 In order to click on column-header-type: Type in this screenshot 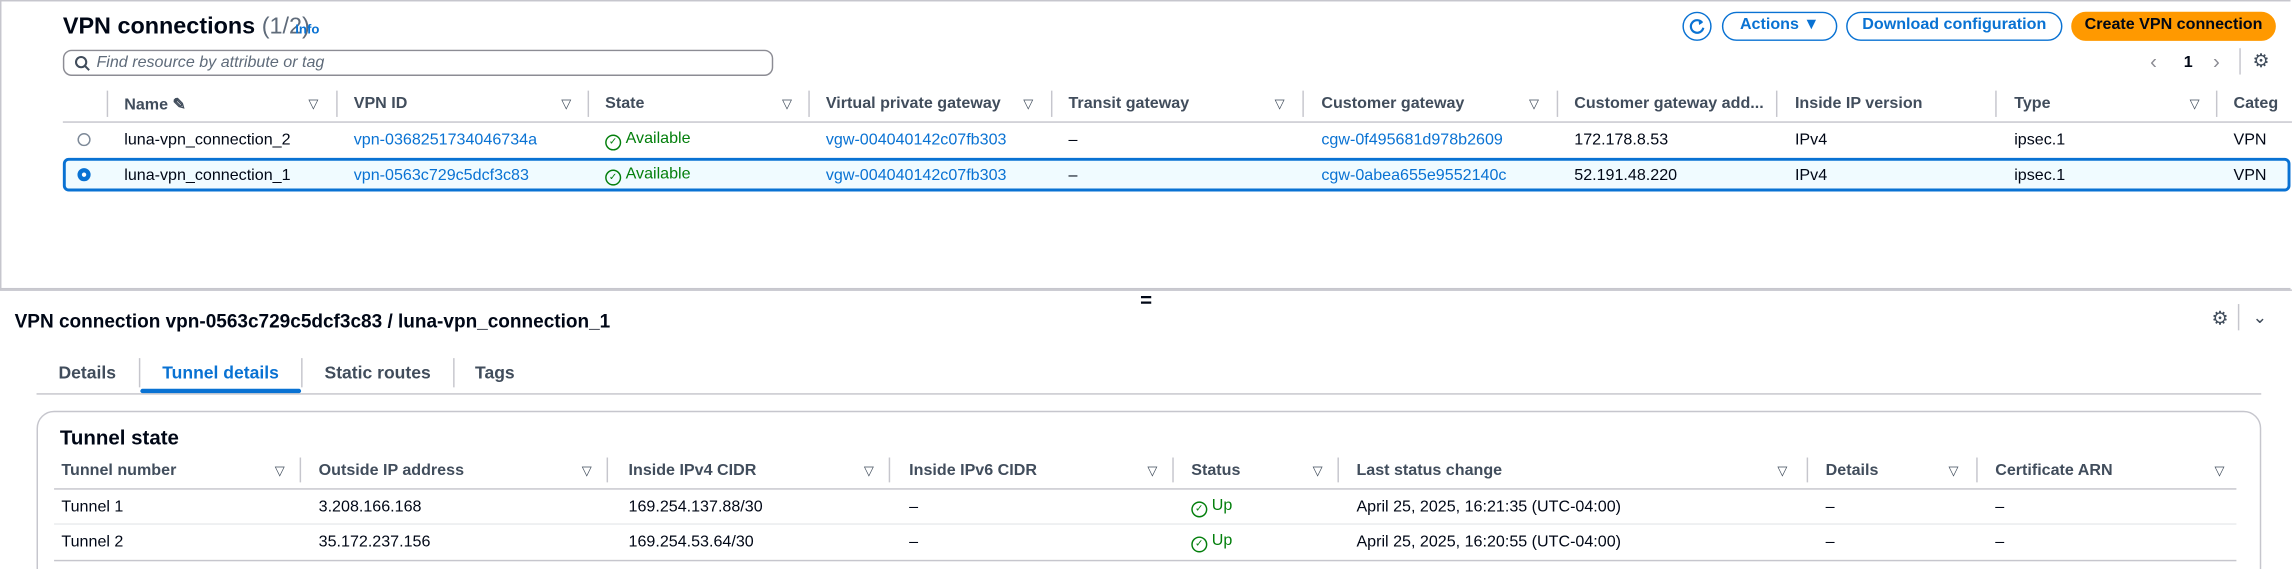, I will do `click(2032, 104)`.